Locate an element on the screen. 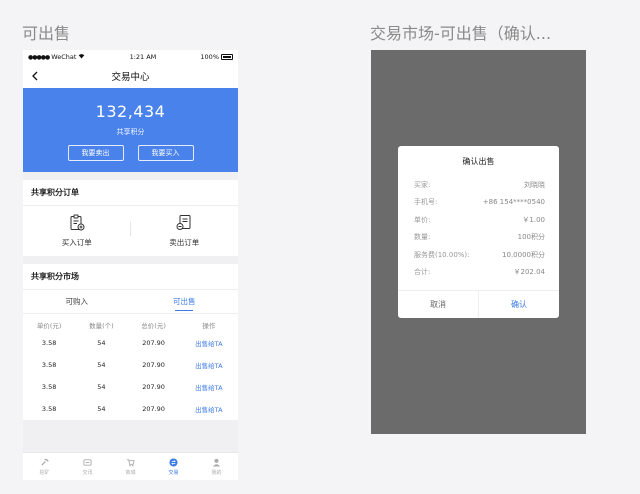 This screenshot has width=640, height=494. nav-label: 挖矿 is located at coordinates (44, 473).